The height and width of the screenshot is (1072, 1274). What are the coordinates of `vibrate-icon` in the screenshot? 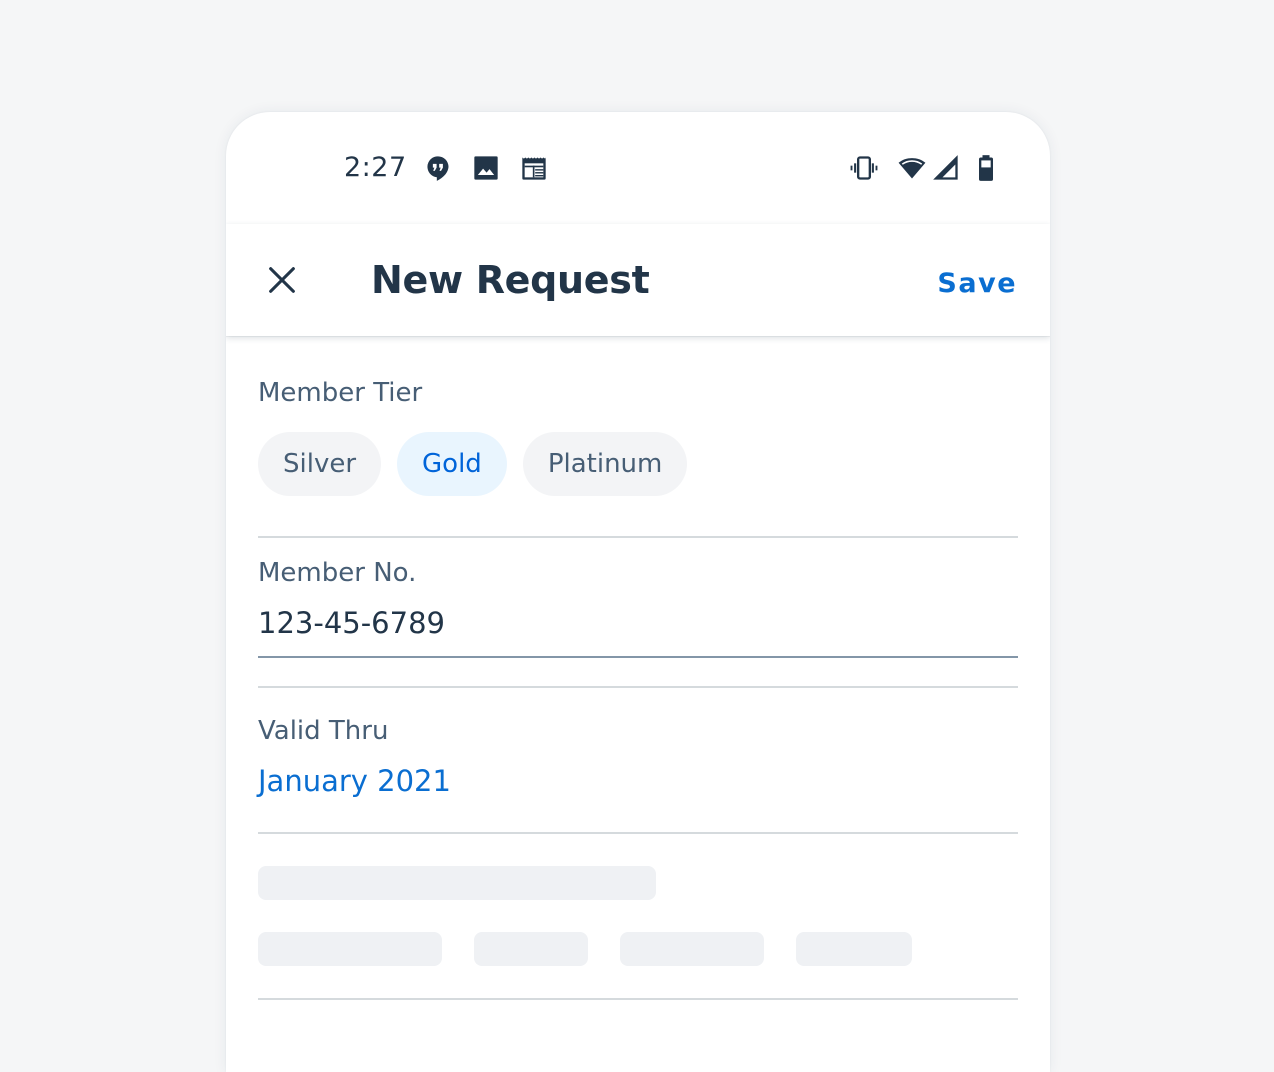 It's located at (864, 168).